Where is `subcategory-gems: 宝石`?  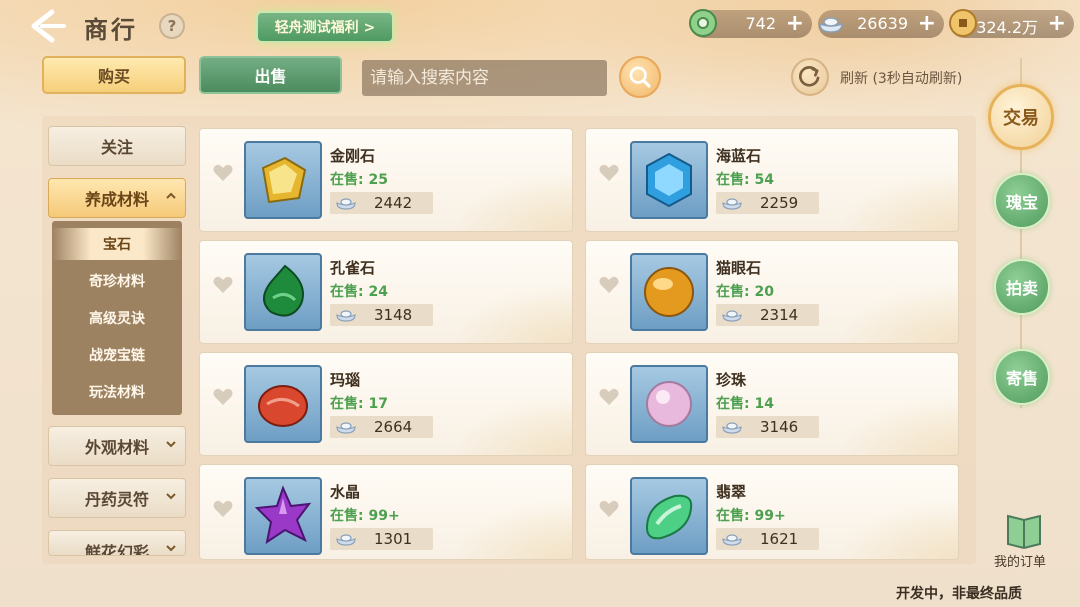 subcategory-gems: 宝石 is located at coordinates (117, 244).